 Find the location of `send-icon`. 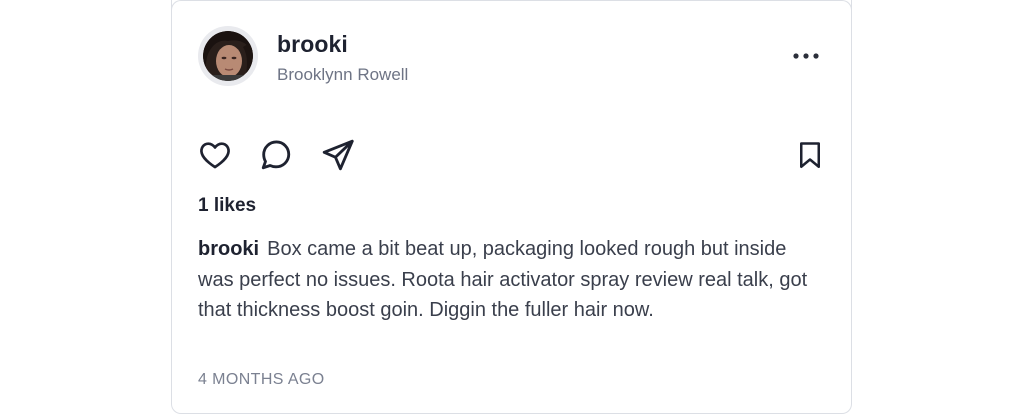

send-icon is located at coordinates (338, 155).